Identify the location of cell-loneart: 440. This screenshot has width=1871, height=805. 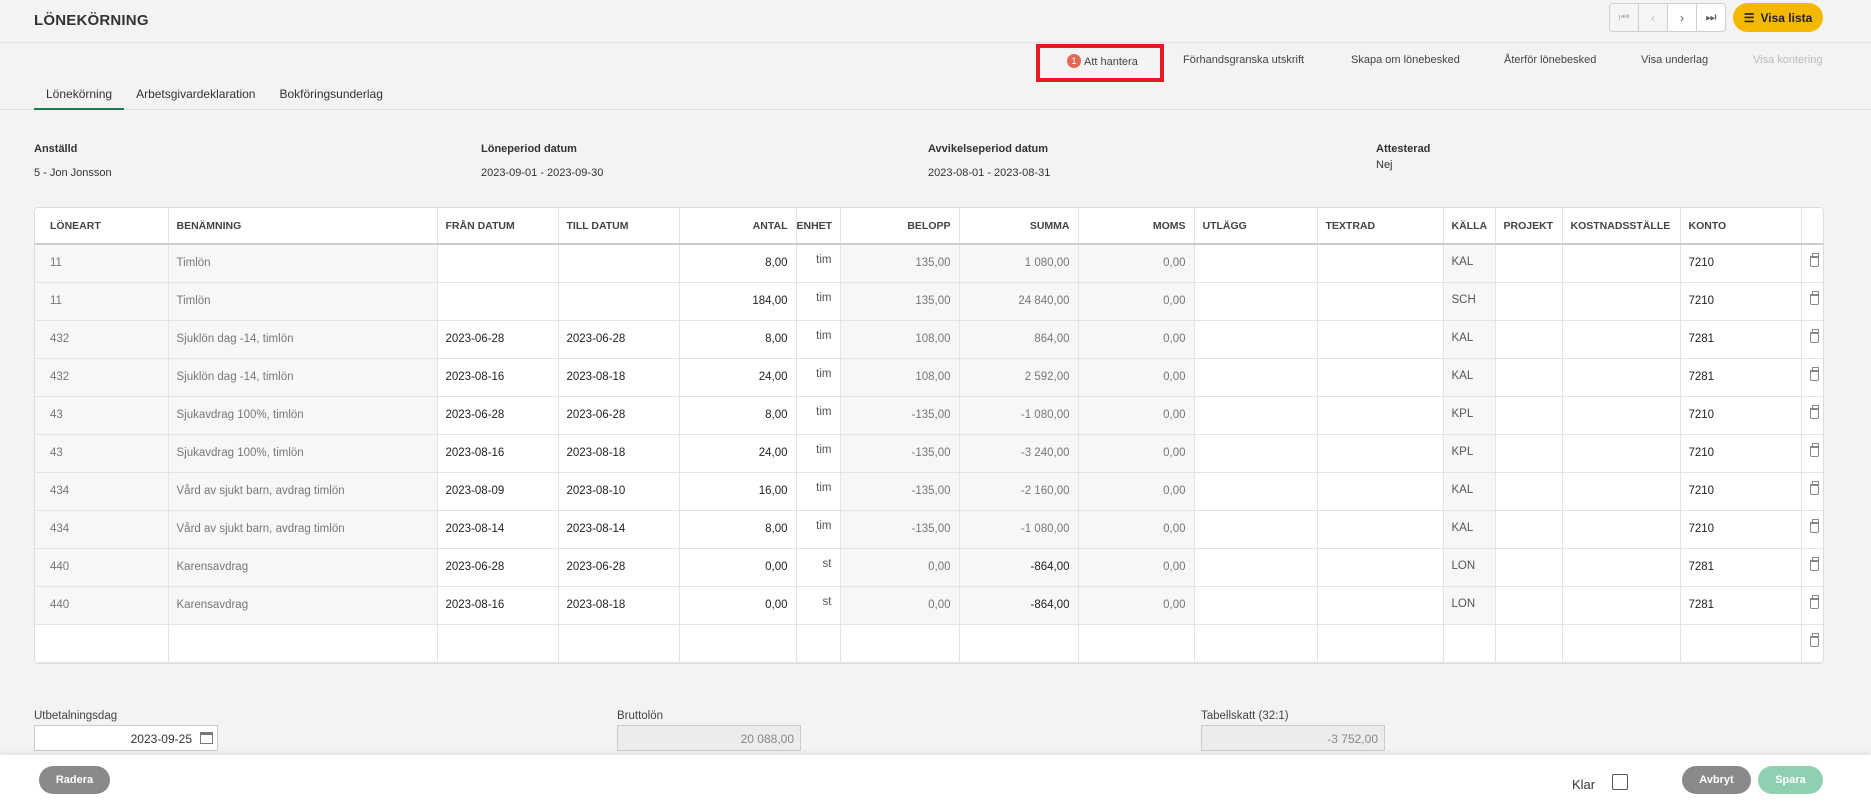
(102, 567).